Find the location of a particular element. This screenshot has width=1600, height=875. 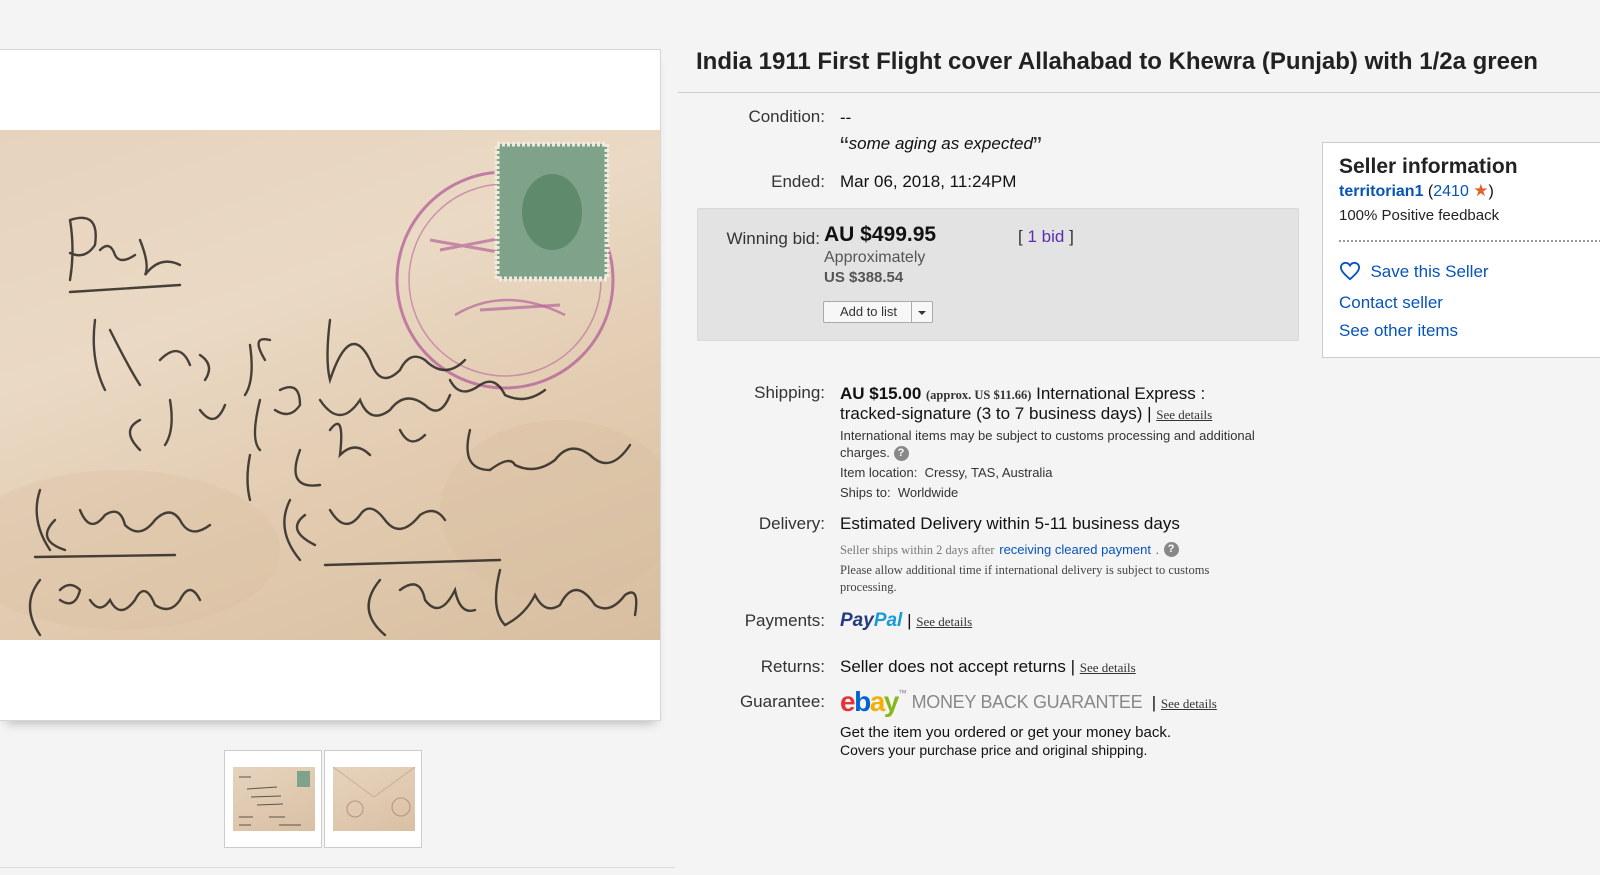

shipping-label: Shipping: is located at coordinates (789, 392).